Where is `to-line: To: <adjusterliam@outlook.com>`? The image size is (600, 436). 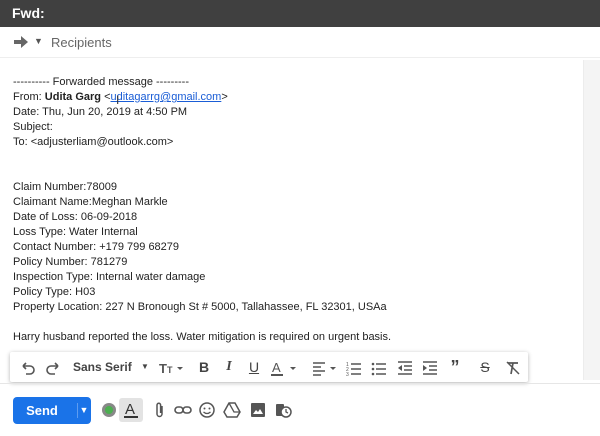
to-line: To: <adjusterliam@outlook.com> is located at coordinates (93, 142).